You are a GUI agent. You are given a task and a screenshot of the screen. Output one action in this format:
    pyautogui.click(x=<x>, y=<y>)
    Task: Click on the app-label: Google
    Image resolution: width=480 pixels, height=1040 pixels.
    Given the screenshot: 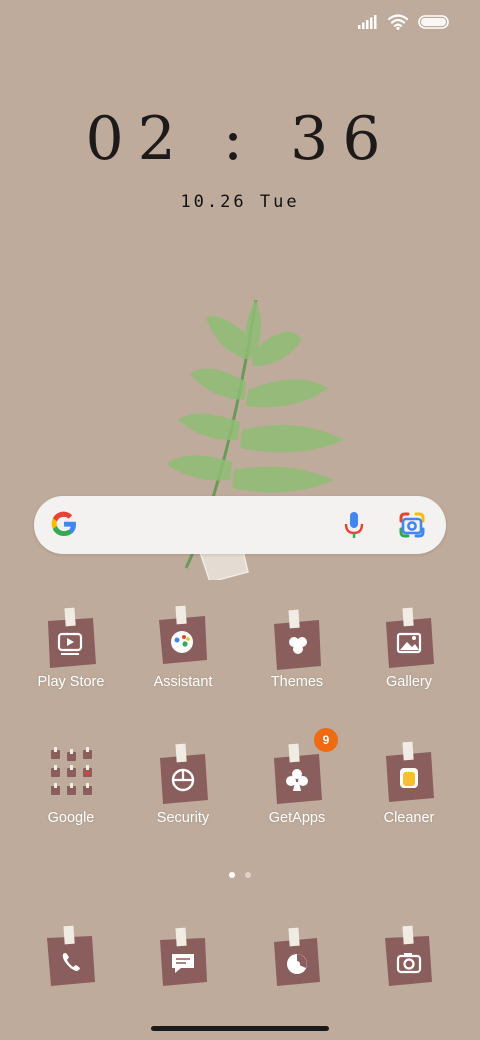 What is the action you would take?
    pyautogui.click(x=71, y=818)
    